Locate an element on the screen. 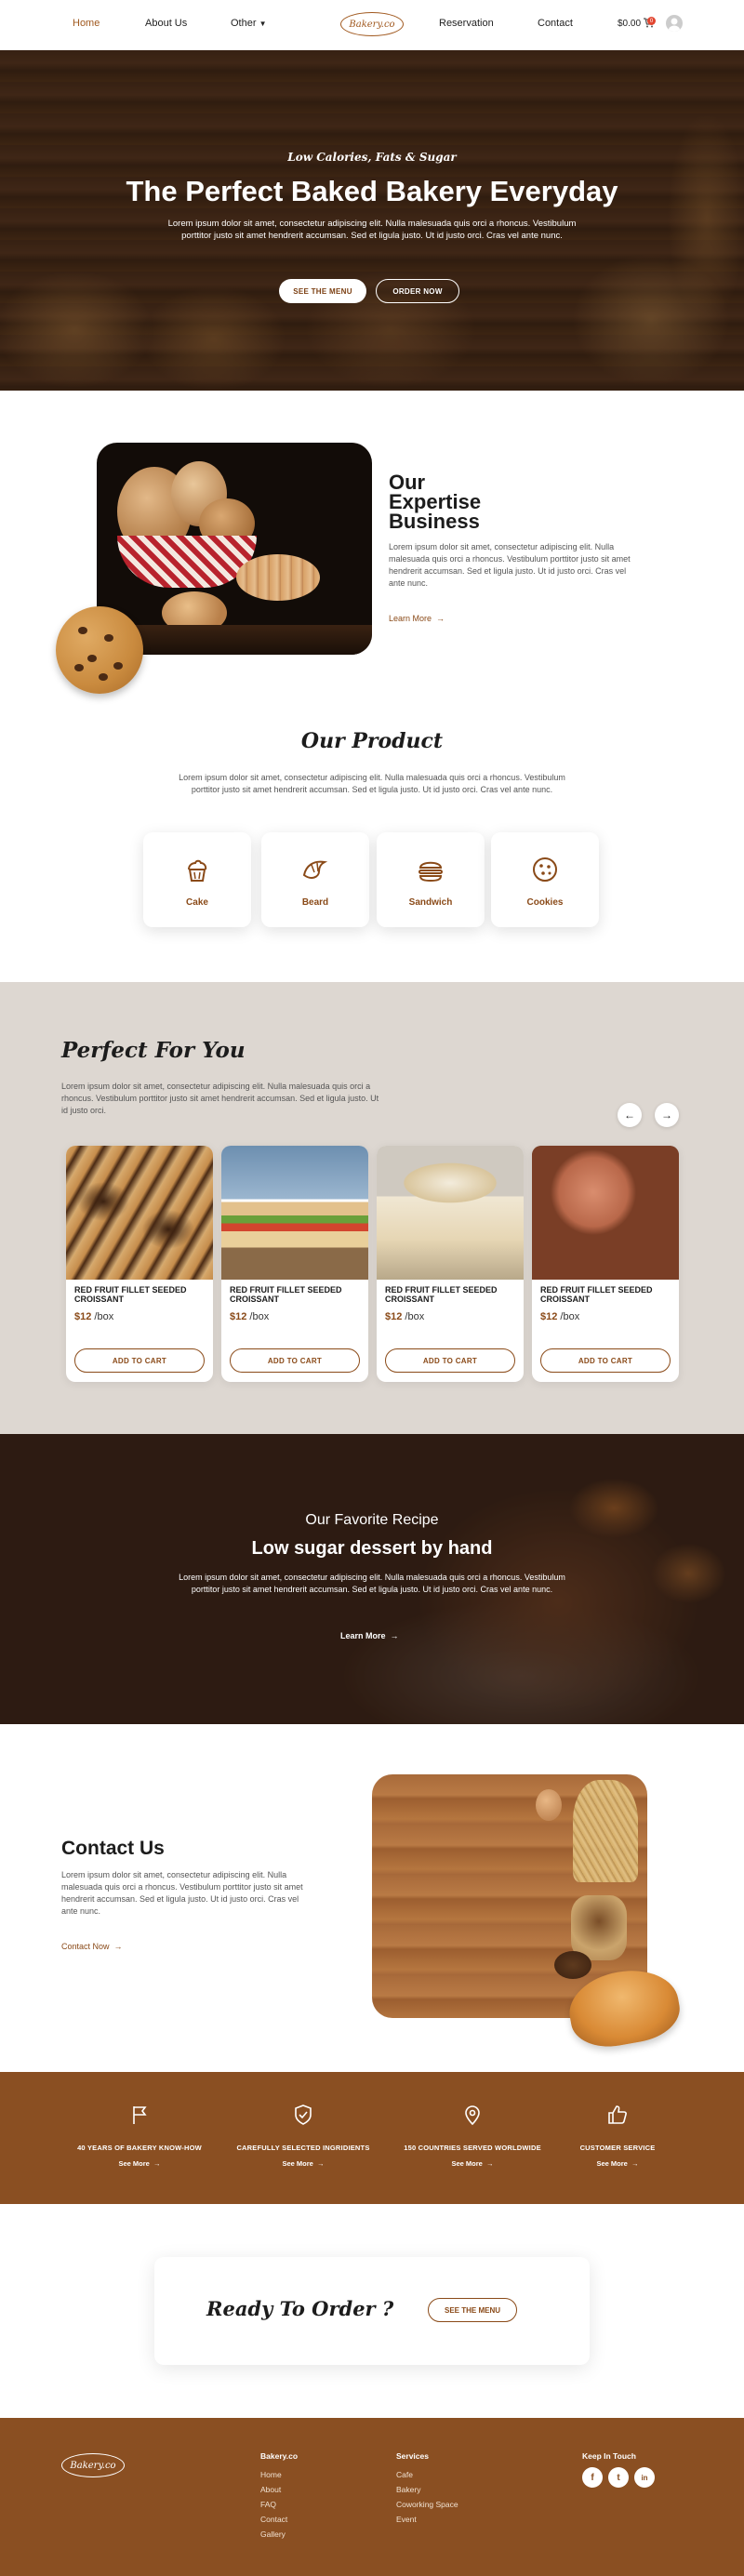 The height and width of the screenshot is (2576, 744). nav-other-label: Other is located at coordinates (244, 23).